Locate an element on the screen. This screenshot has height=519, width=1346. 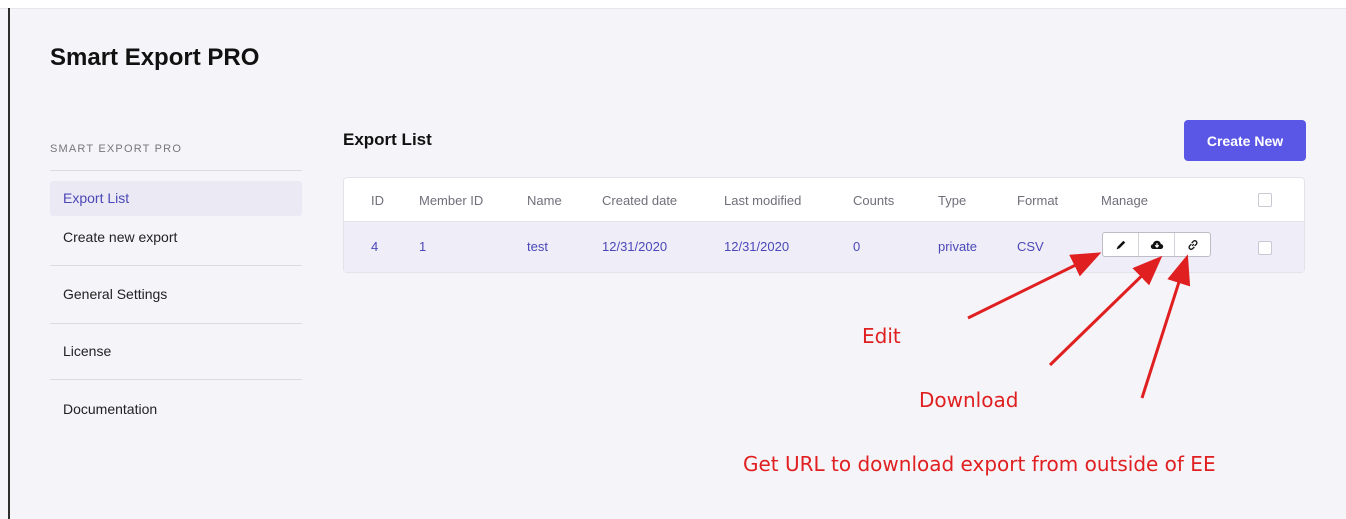
annotation-download: Download is located at coordinates (969, 400).